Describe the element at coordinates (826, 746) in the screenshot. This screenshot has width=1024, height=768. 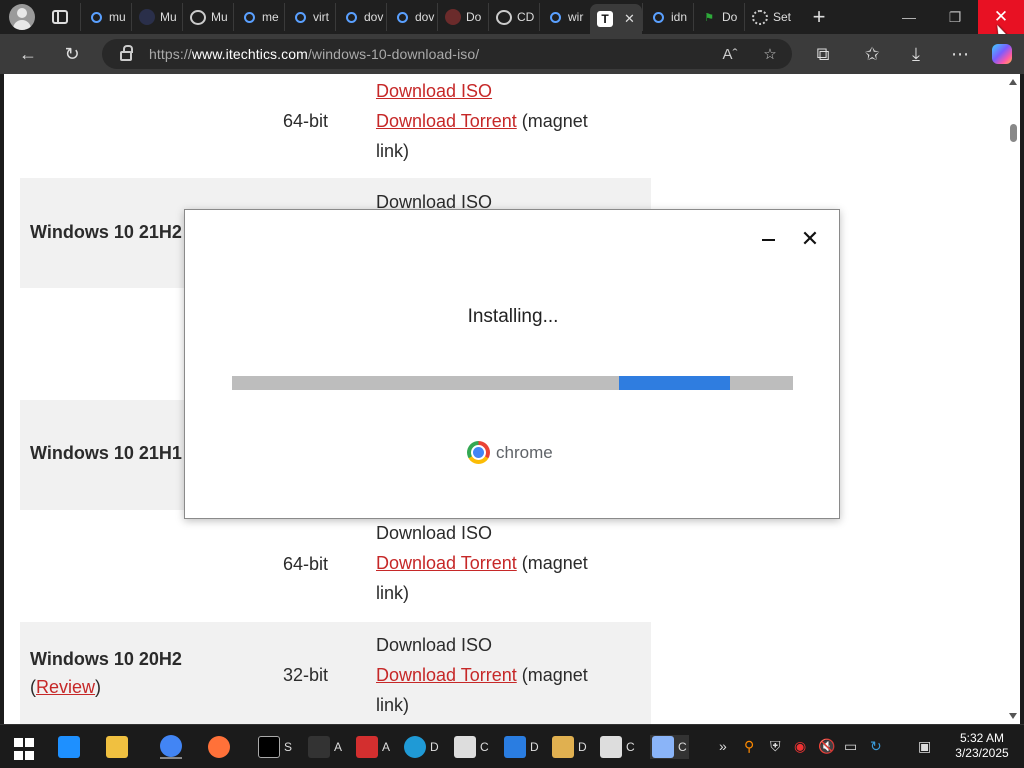
I see `volume-muted-icon: 🔇` at that location.